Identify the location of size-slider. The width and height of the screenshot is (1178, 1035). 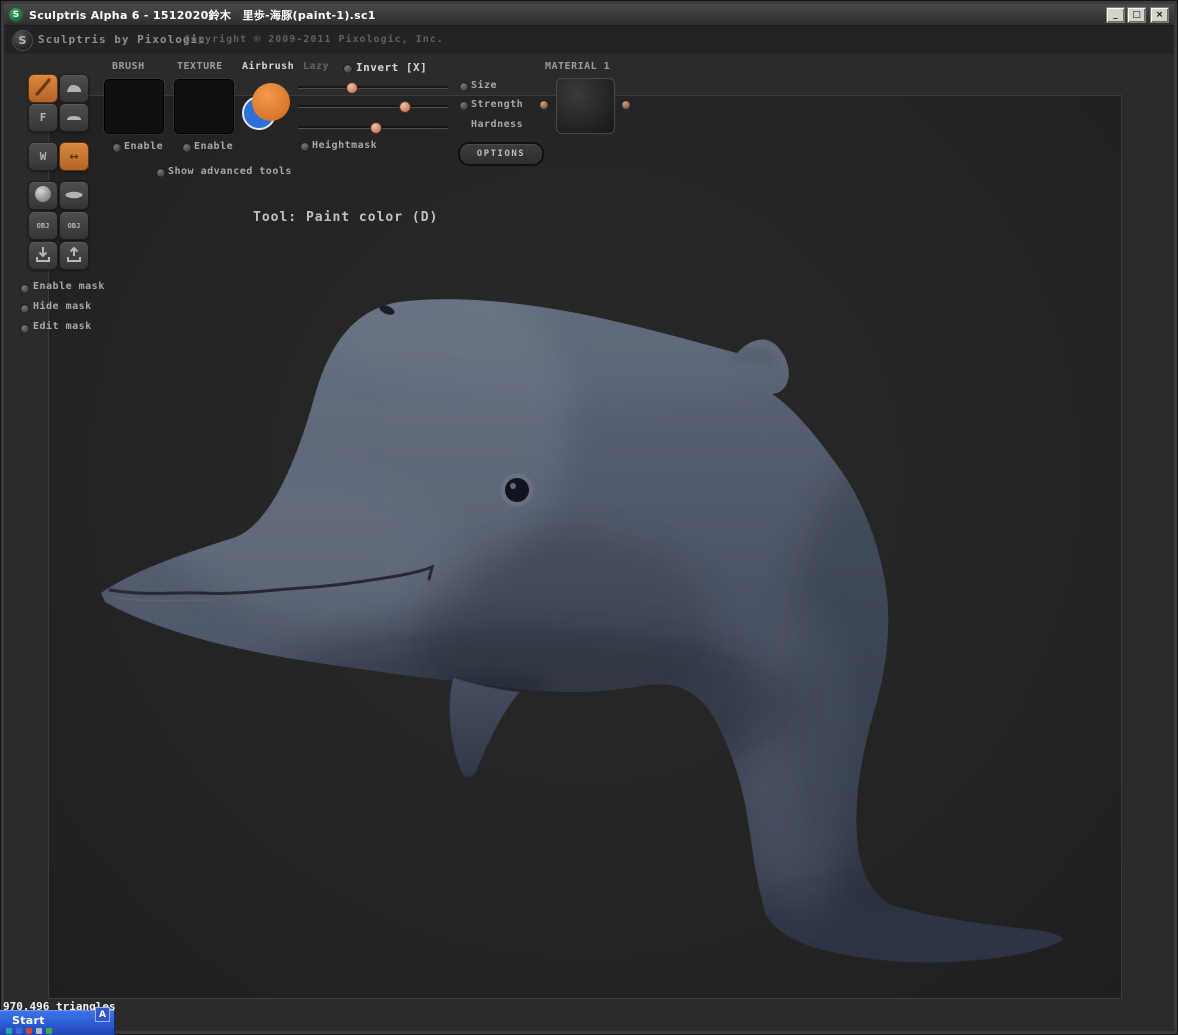
(373, 87).